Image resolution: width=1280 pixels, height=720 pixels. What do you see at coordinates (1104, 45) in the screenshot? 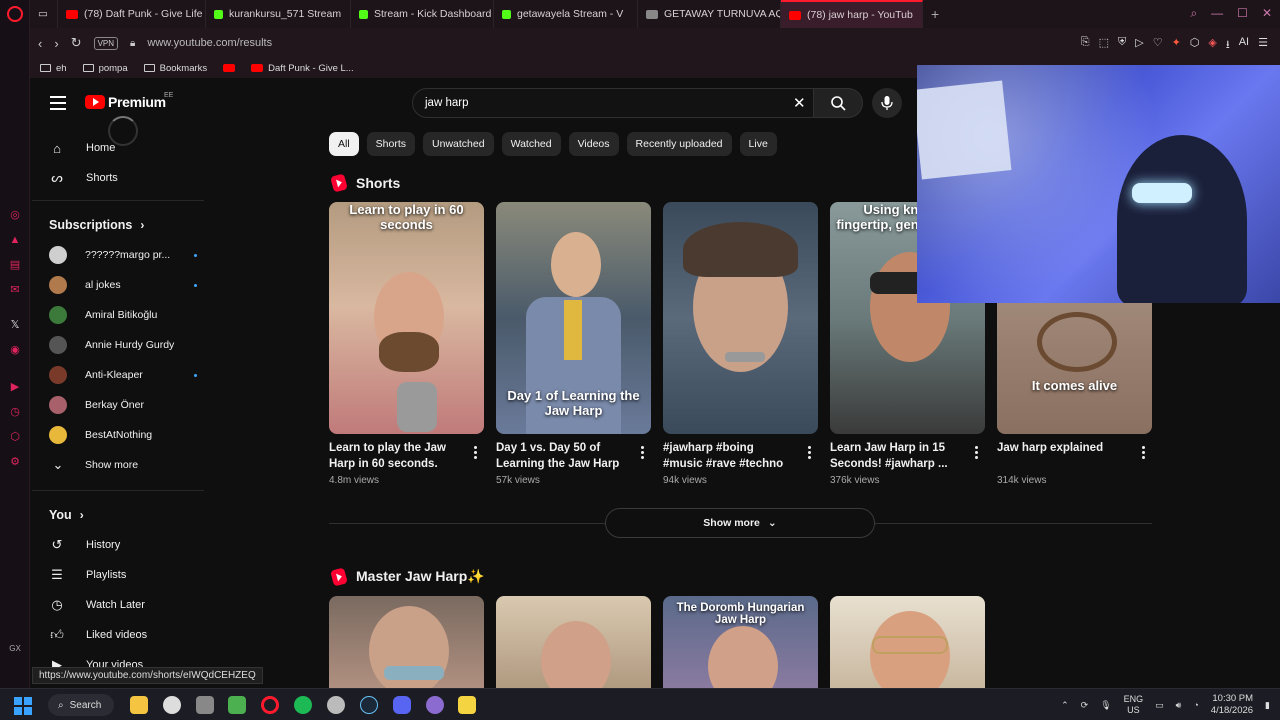
I see `screenshot-icon: ⬚` at bounding box center [1104, 45].